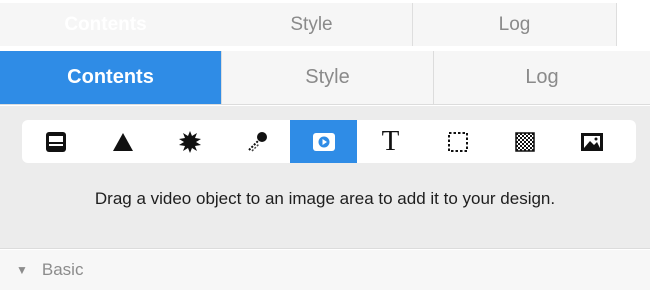 This screenshot has width=650, height=294. Describe the element at coordinates (22, 270) in the screenshot. I see `disclosure-triangle-icon: ▼` at that location.